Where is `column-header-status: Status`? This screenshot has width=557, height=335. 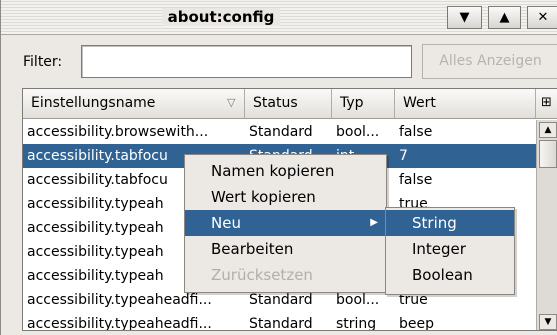
column-header-status: Status is located at coordinates (288, 104).